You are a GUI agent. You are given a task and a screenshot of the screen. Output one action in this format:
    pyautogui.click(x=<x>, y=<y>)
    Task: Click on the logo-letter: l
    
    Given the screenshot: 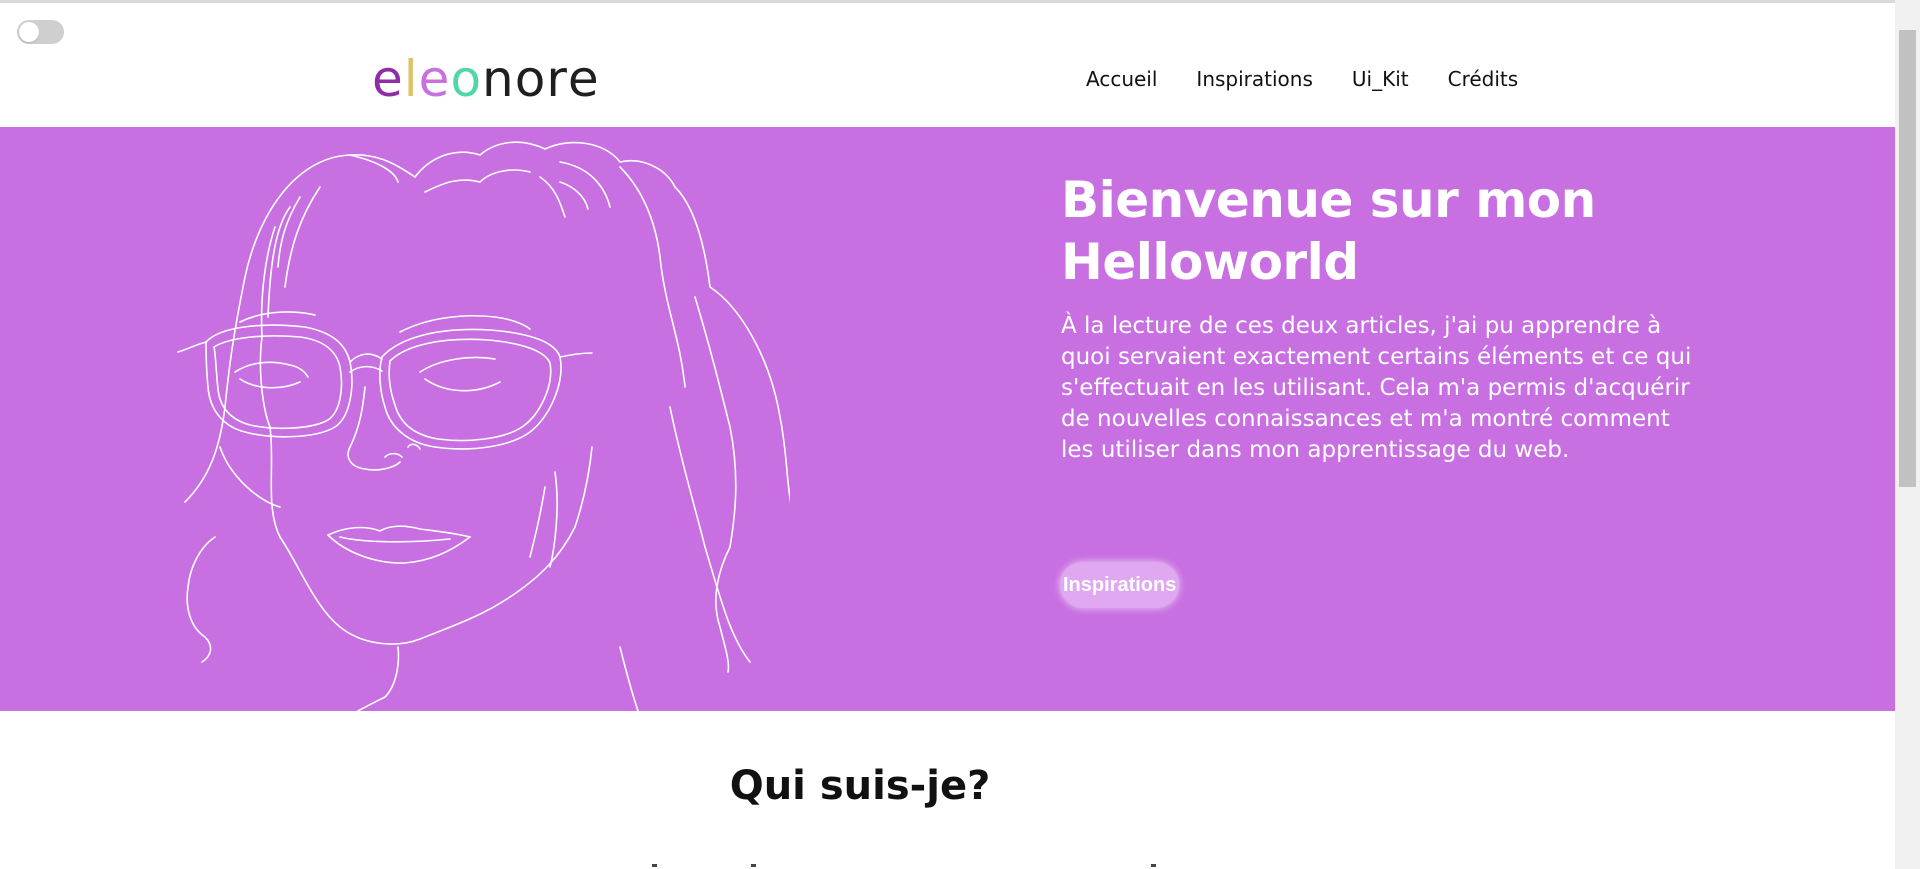 What is the action you would take?
    pyautogui.click(x=411, y=79)
    